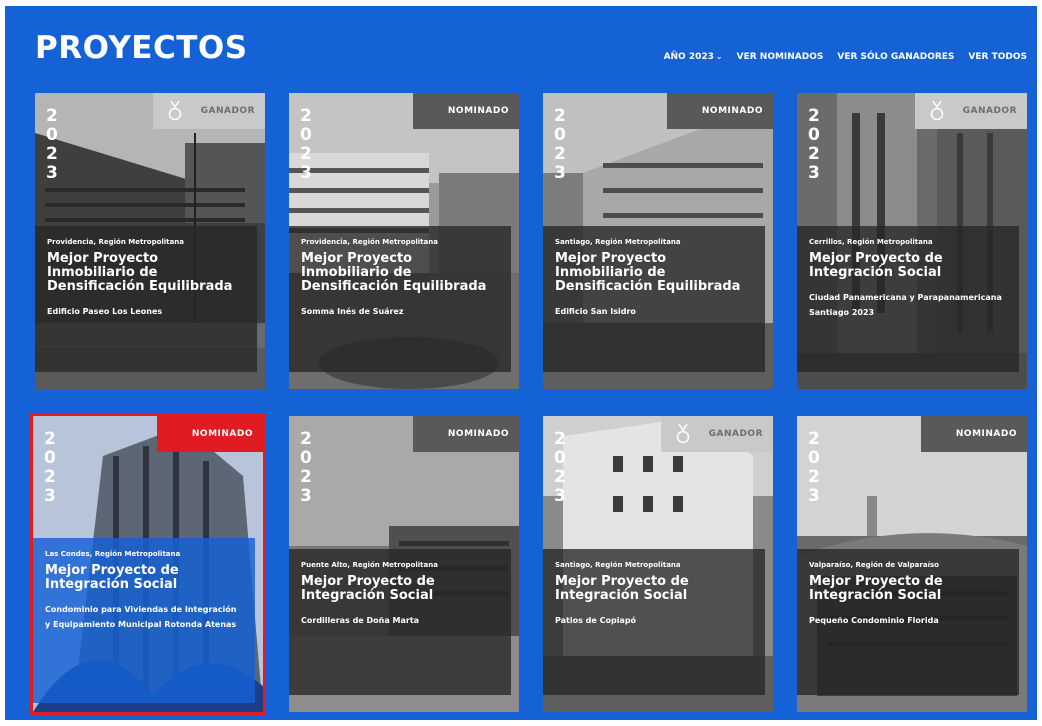 The image size is (1042, 726). Describe the element at coordinates (874, 565) in the screenshot. I see `project-location: Valparaíso, Región de Valparaíso` at that location.